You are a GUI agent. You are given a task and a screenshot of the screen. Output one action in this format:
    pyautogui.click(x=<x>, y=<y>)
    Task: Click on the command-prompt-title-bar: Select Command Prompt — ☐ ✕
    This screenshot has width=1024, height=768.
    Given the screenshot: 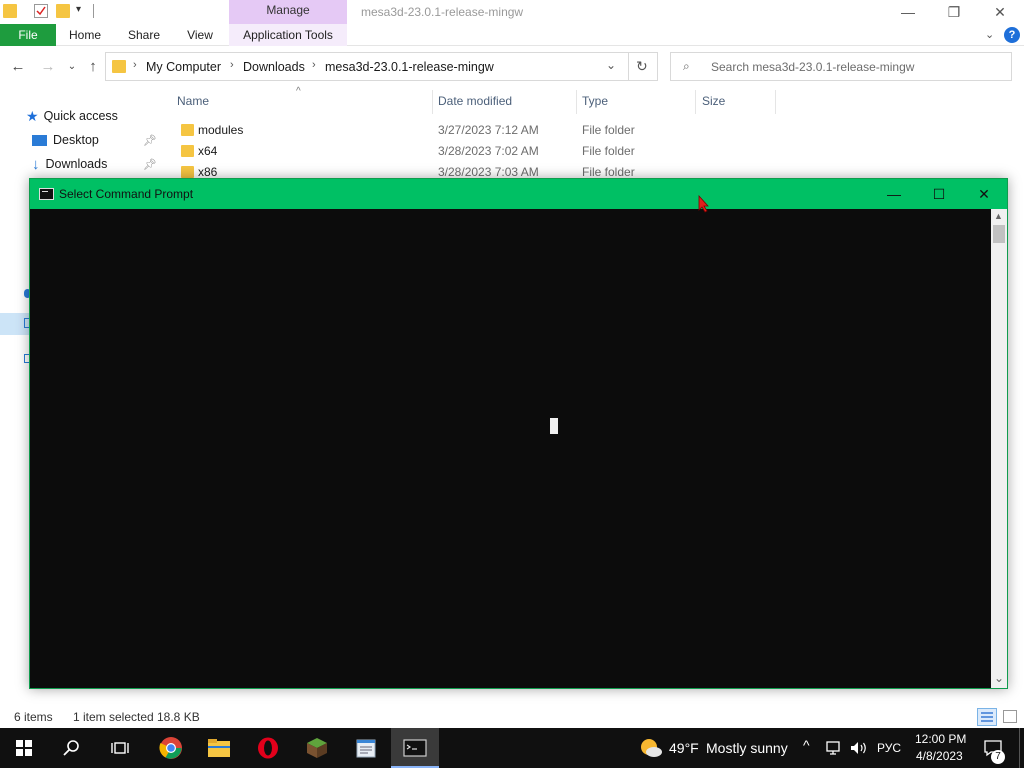 What is the action you would take?
    pyautogui.click(x=518, y=194)
    